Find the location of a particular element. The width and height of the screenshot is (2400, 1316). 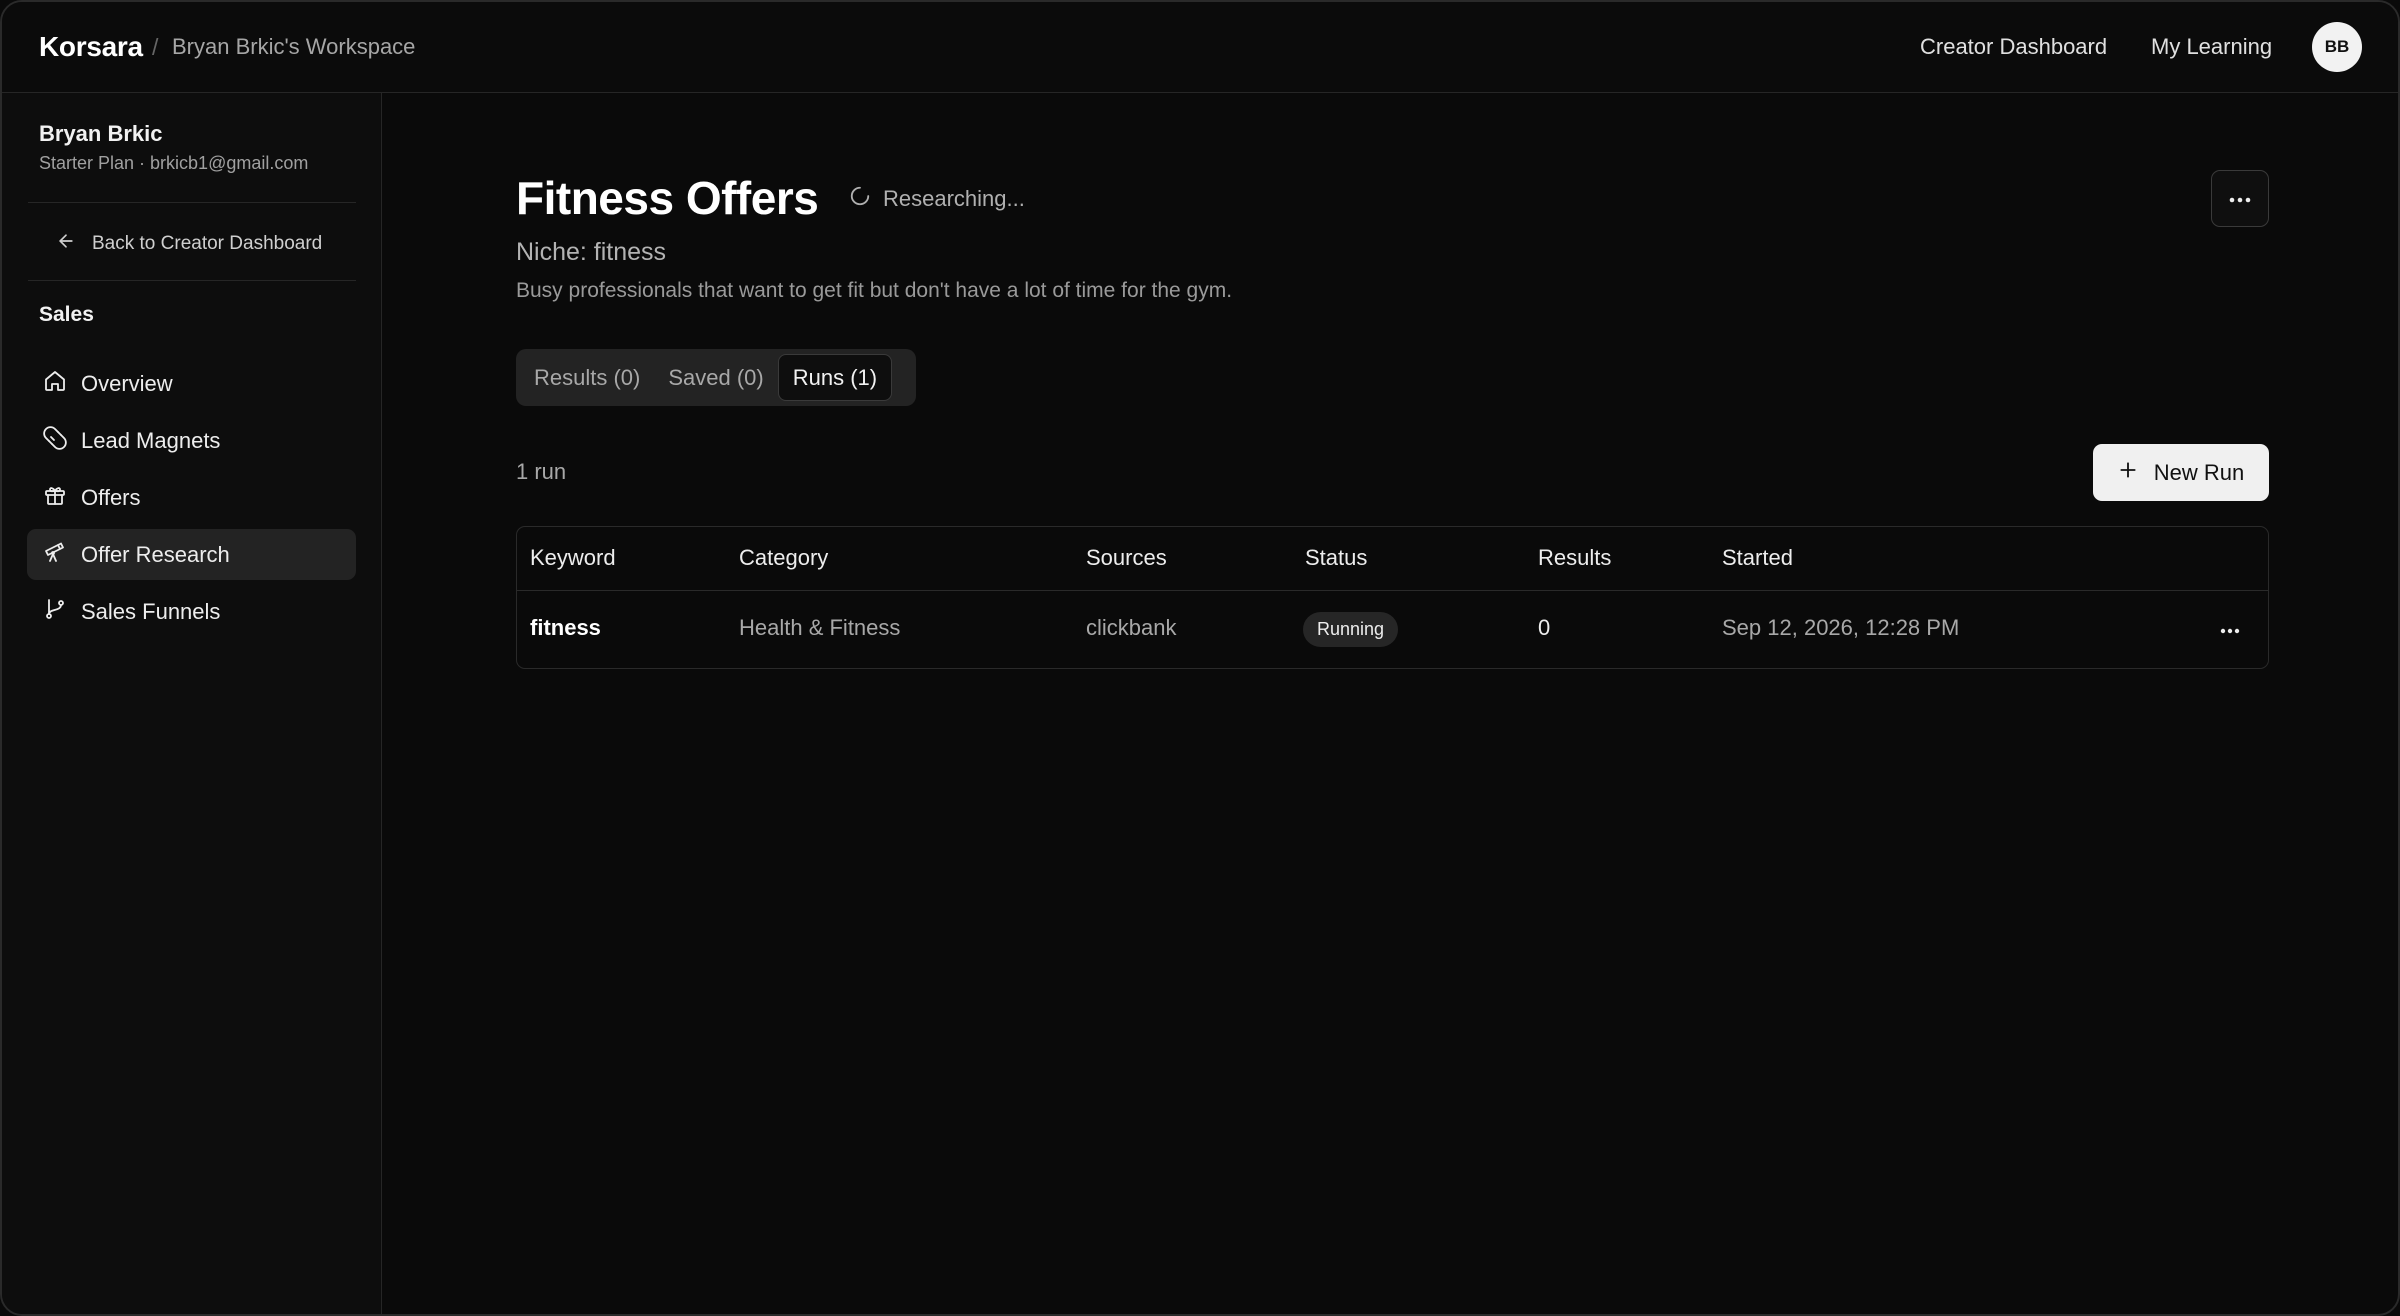

user-name: Bryan Brkic is located at coordinates (101, 133).